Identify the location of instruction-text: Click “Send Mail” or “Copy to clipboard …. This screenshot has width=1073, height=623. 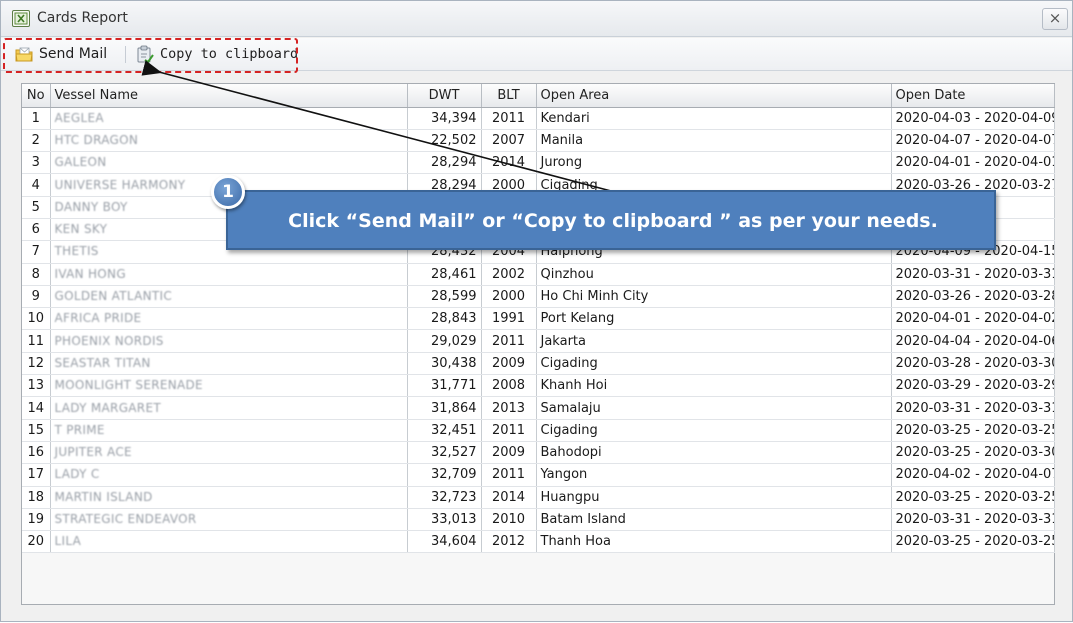
(613, 221).